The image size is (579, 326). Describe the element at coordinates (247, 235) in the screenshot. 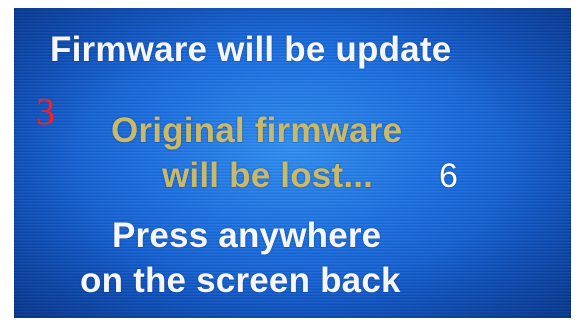

I see `instruction-line-1: Press anywhere` at that location.